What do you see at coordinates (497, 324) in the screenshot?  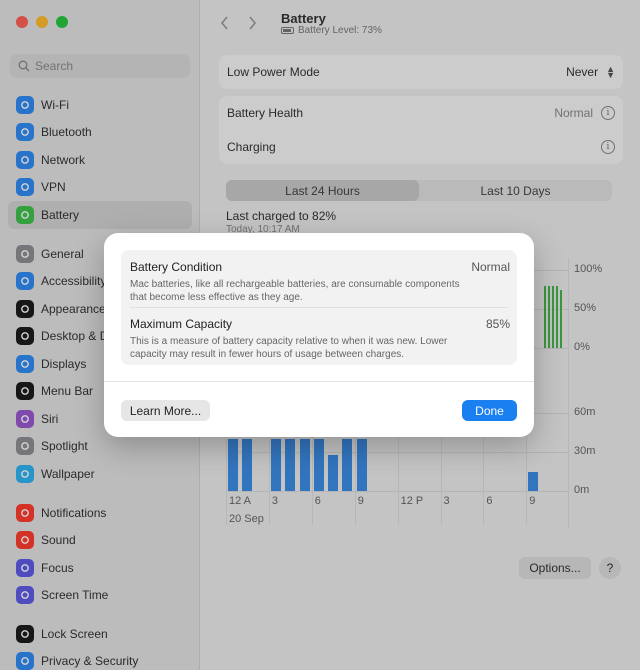 I see `maximum-capacity-value: 85%` at bounding box center [497, 324].